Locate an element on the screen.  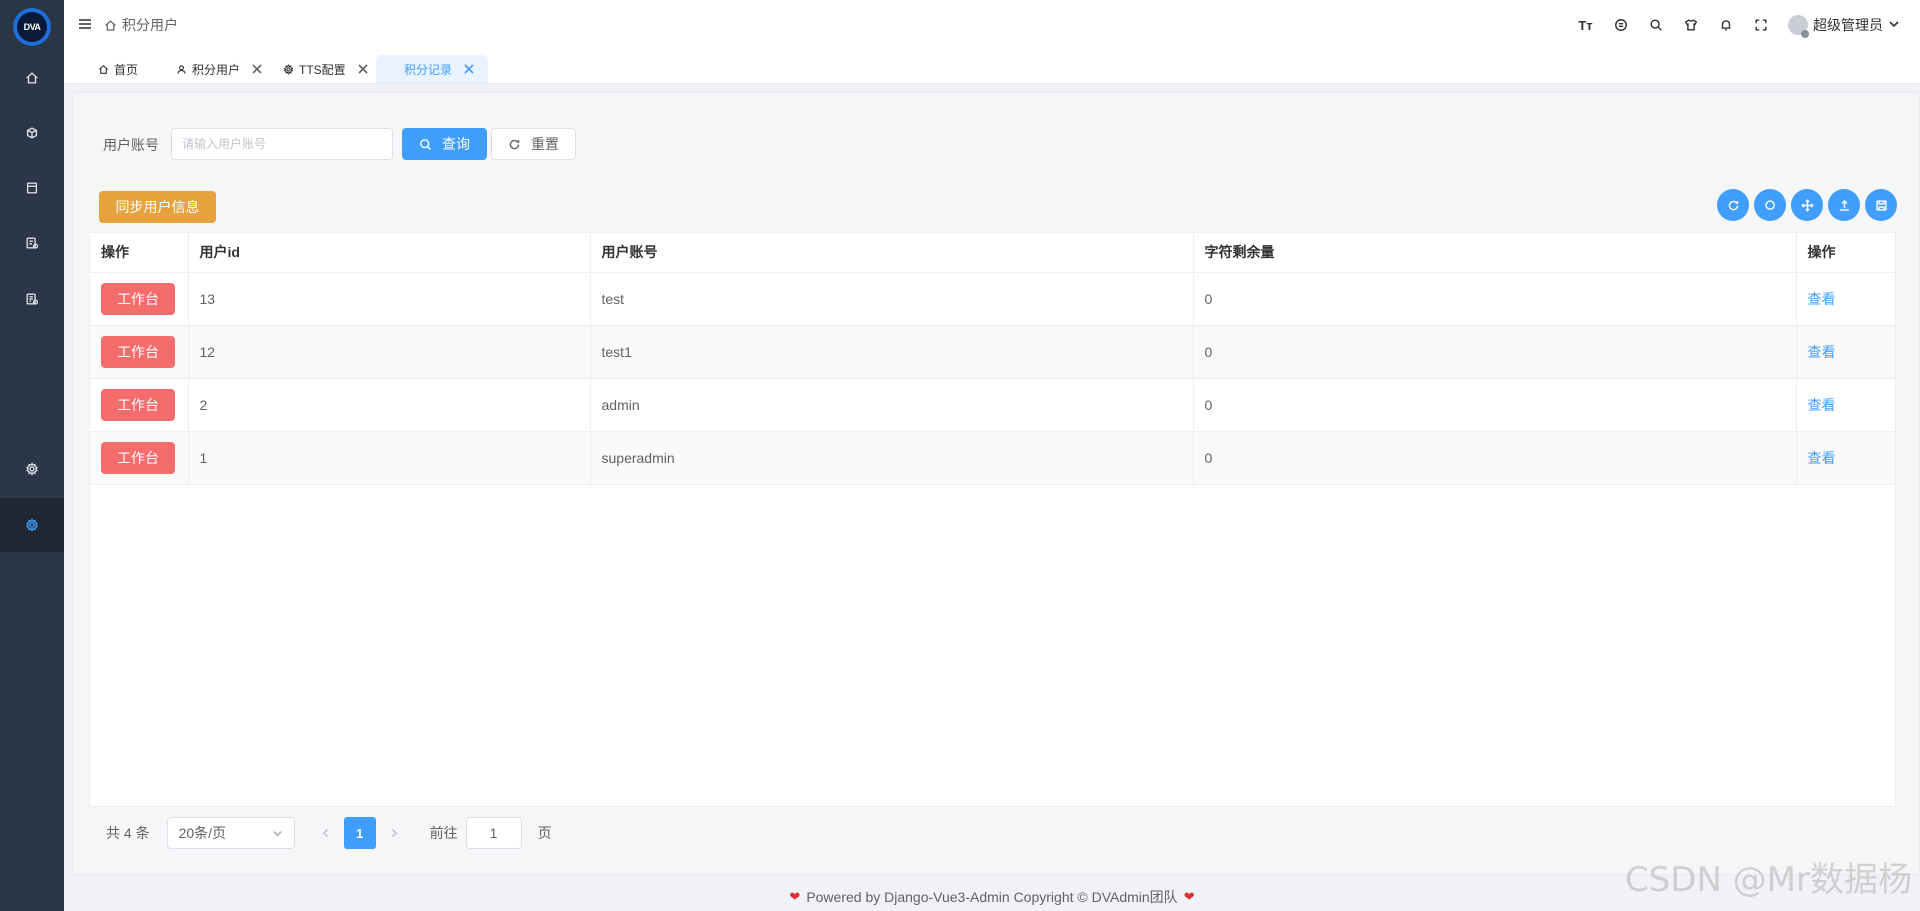
user-name: 超级管理员 is located at coordinates (1848, 25).